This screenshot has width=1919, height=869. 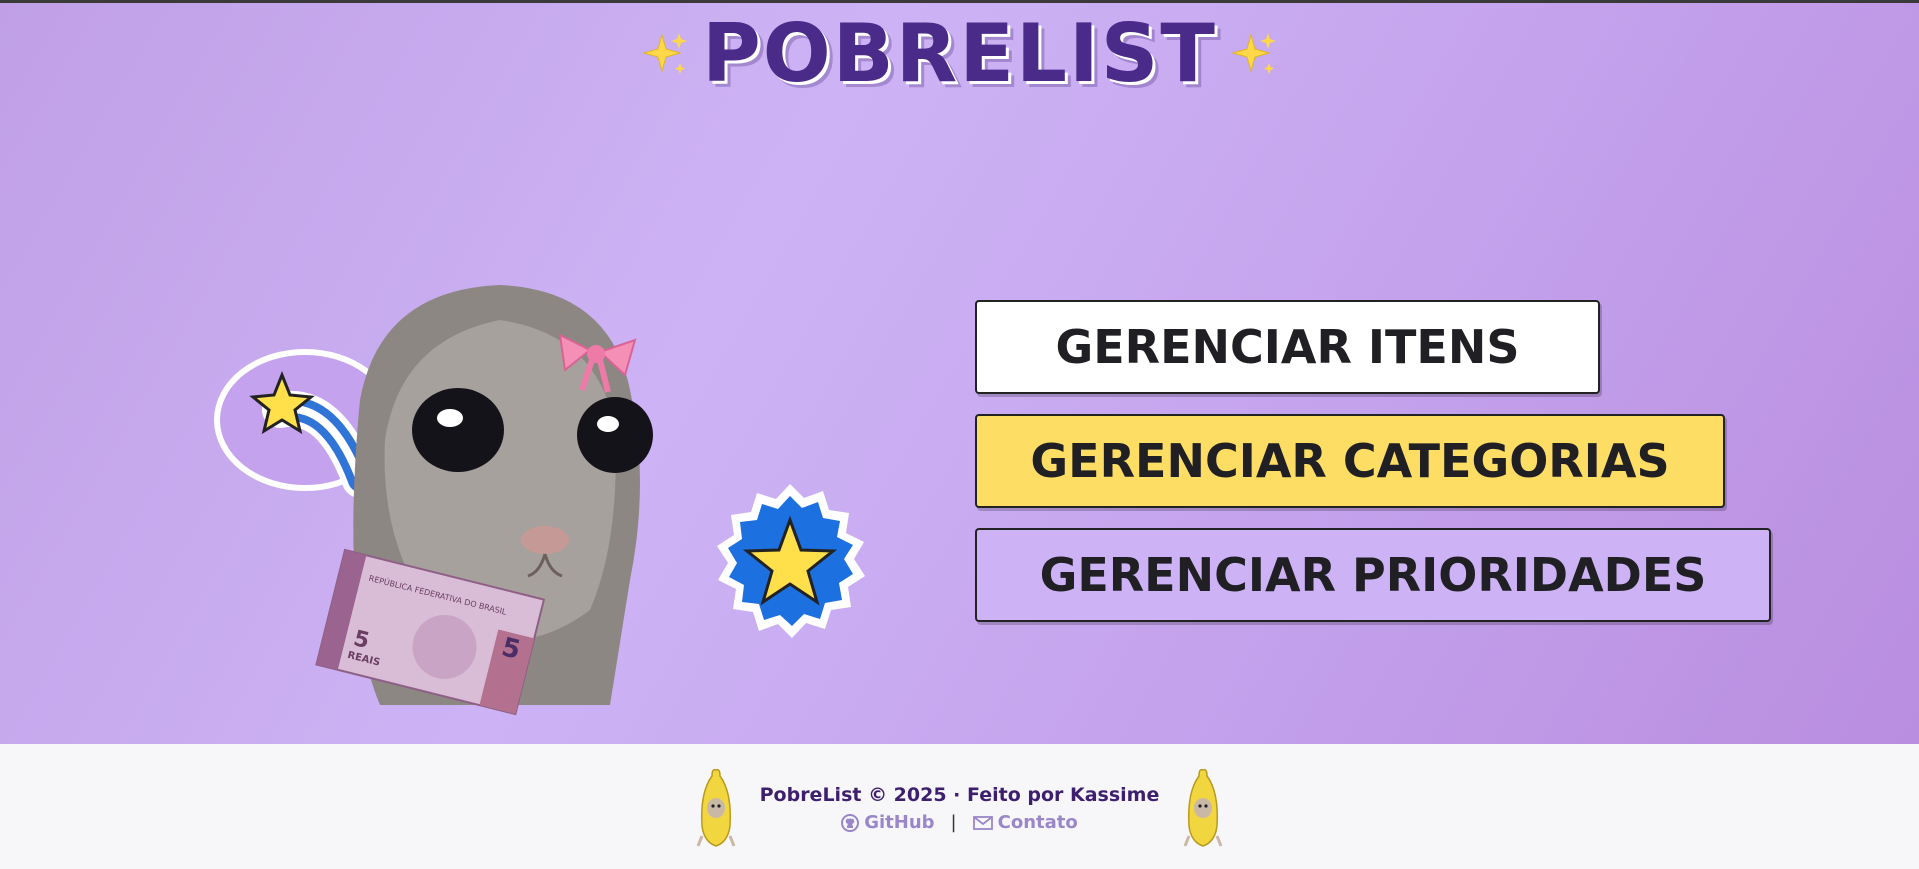 I want to click on page-title: POBRELIST, so click(x=959, y=53).